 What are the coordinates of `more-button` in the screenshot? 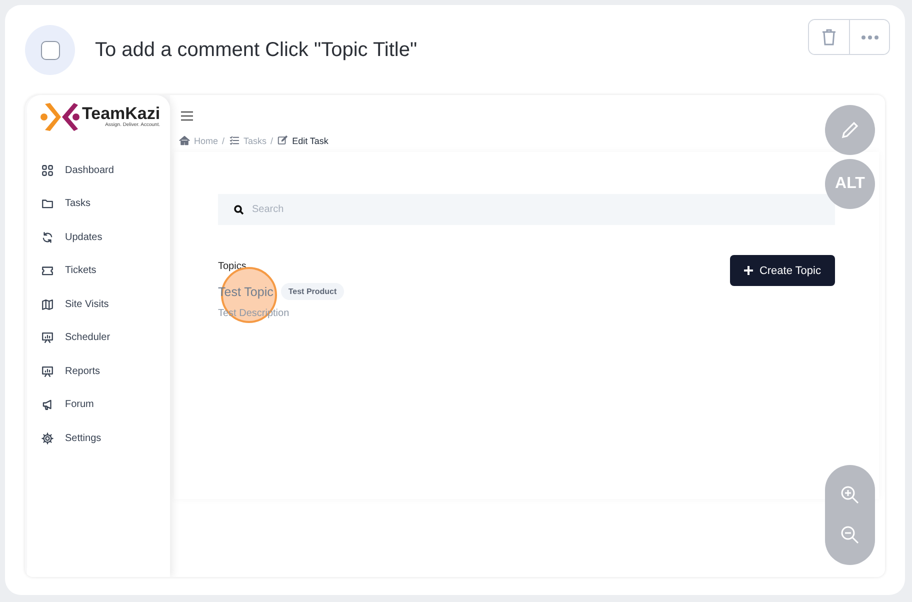 It's located at (869, 37).